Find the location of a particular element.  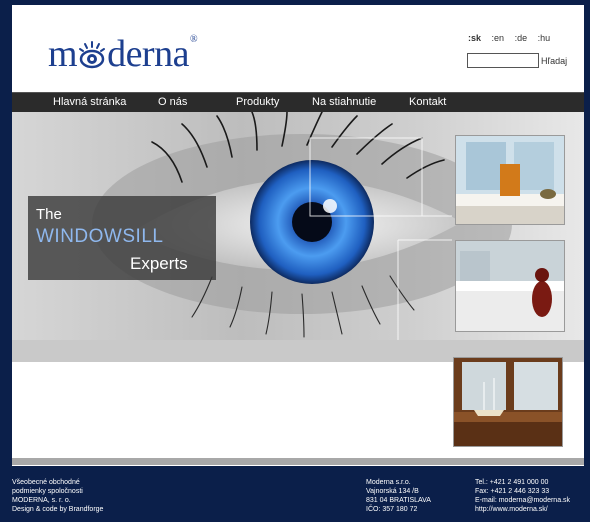

footer-fax: Fax: +421 2 446 323 33 is located at coordinates (512, 491).